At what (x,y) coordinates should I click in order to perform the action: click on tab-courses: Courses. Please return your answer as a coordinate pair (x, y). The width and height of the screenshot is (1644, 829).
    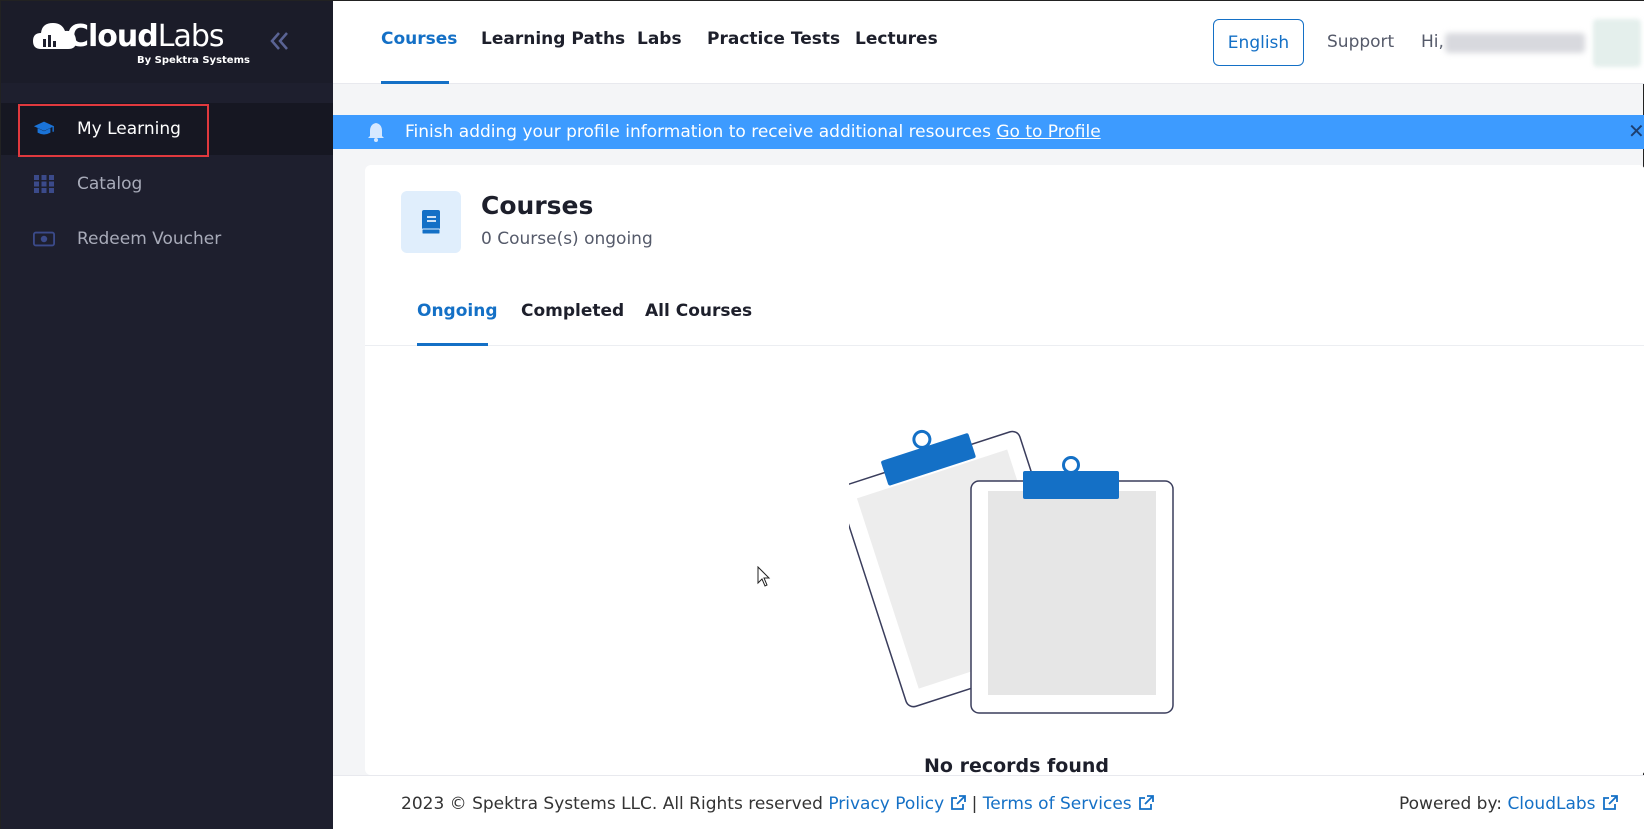
    Looking at the image, I should click on (419, 39).